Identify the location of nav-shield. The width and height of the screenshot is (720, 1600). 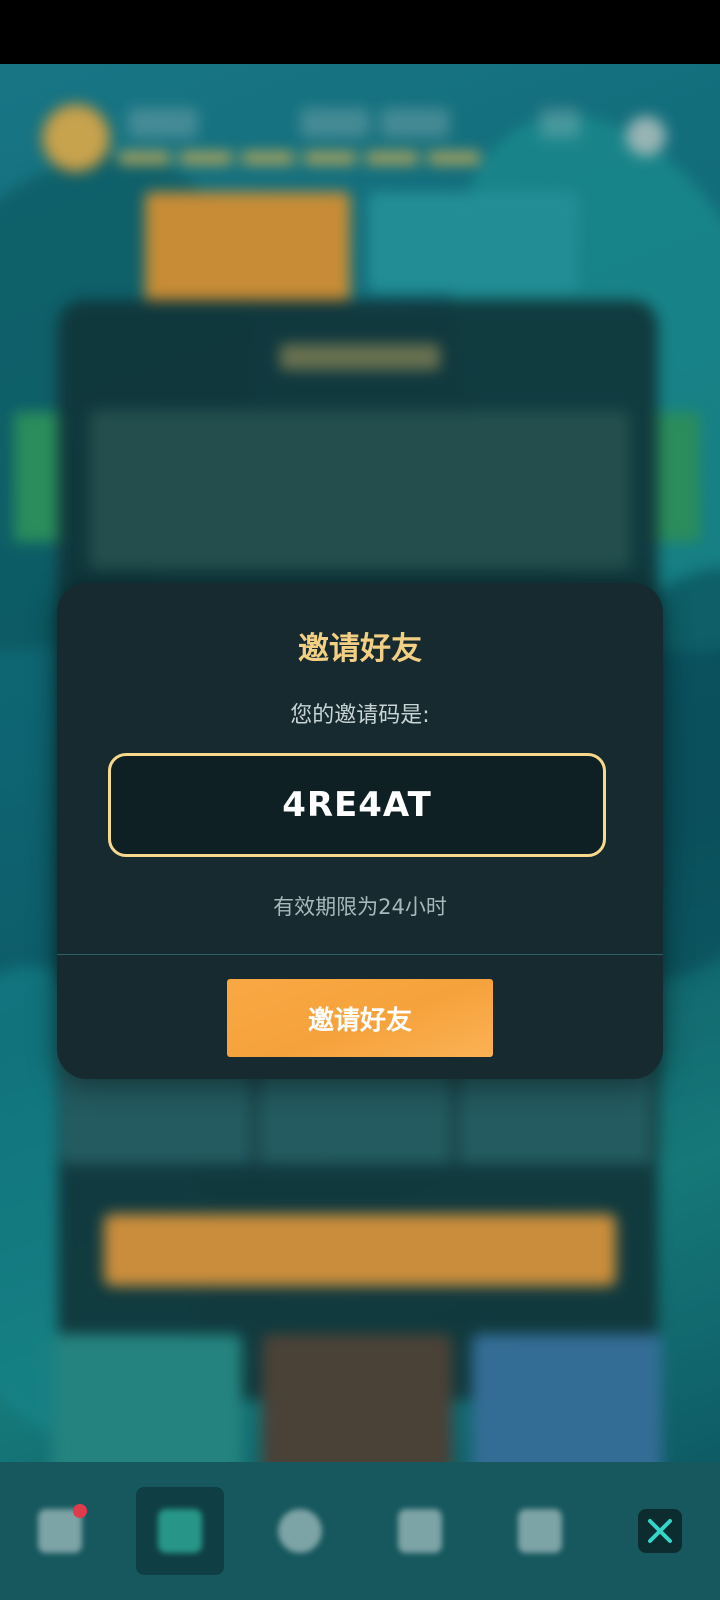
(180, 1531).